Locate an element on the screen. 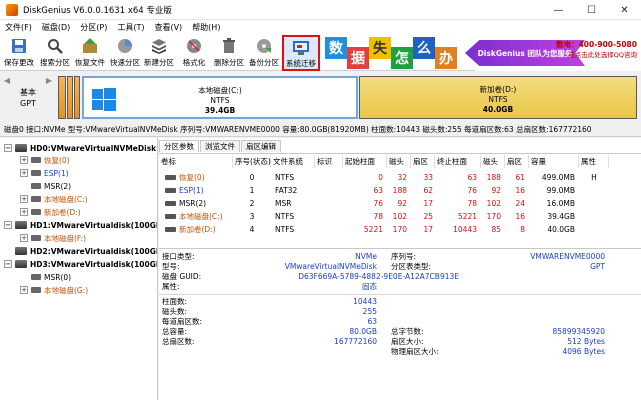 This screenshot has width=641, height=400. detail-value: 167772160 is located at coordinates (355, 341).